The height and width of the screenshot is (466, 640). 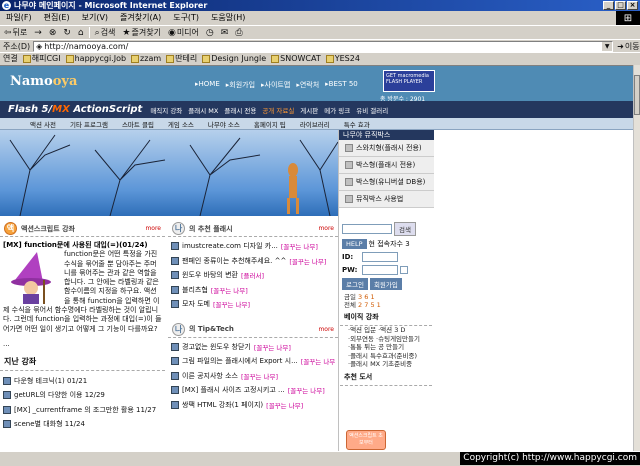 What do you see at coordinates (386, 182) in the screenshot?
I see `music-box-item: 박스형(유니버셜 DB용)` at bounding box center [386, 182].